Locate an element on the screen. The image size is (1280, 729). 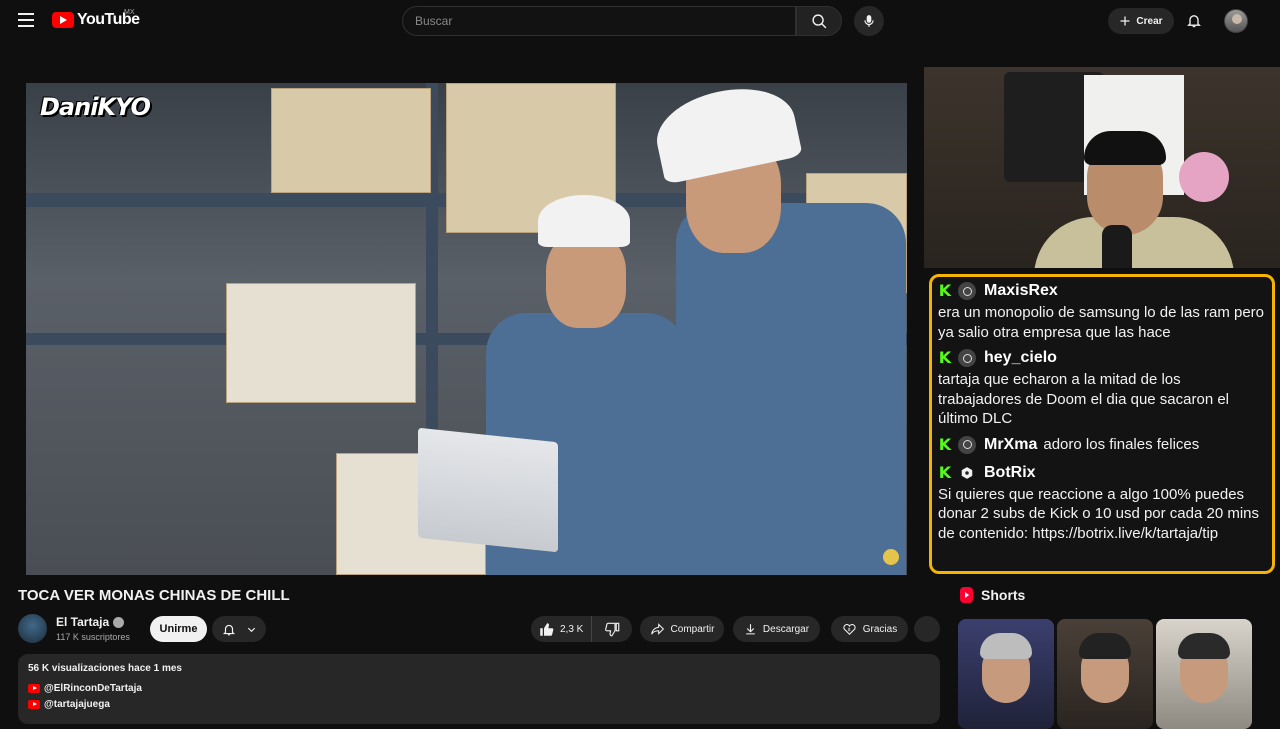
streamer-headphones is located at coordinates (1125, 148).